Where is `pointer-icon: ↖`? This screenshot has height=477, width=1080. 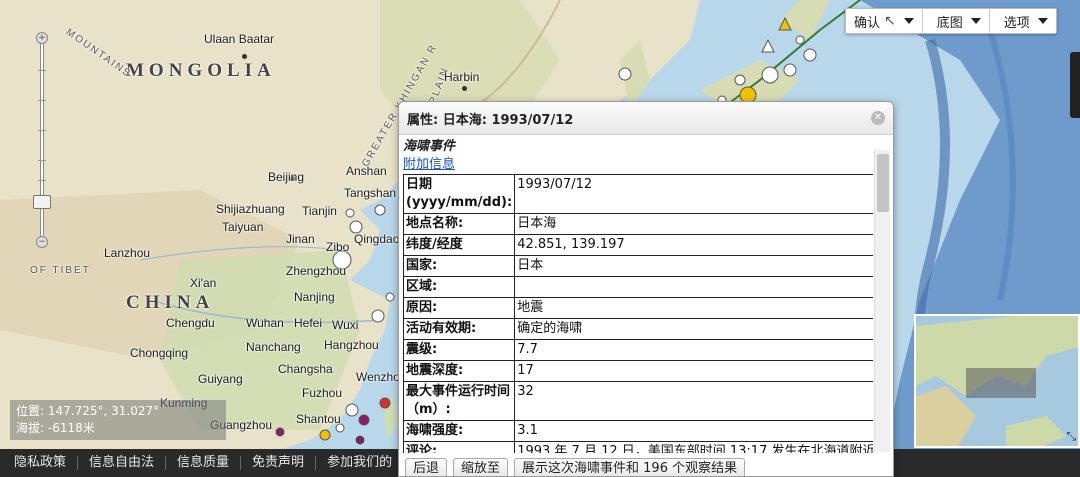 pointer-icon: ↖ is located at coordinates (890, 21).